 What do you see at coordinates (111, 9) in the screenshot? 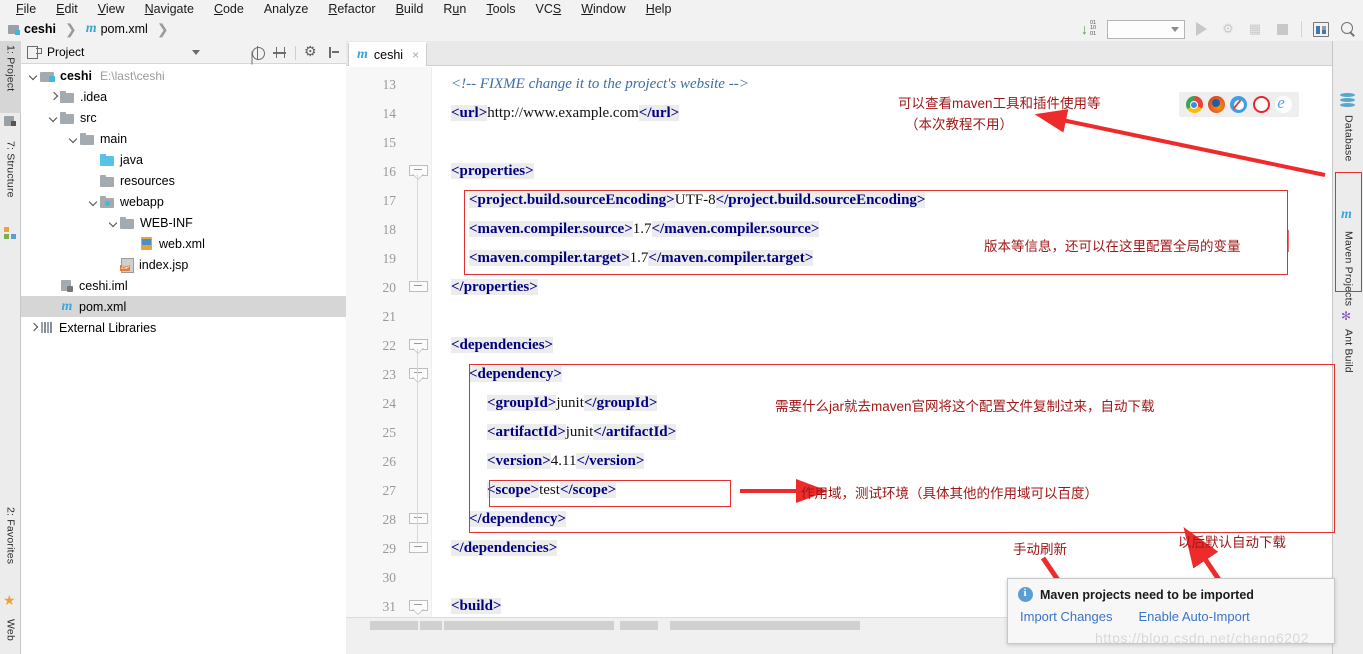
I see `menu-item-view: View` at bounding box center [111, 9].